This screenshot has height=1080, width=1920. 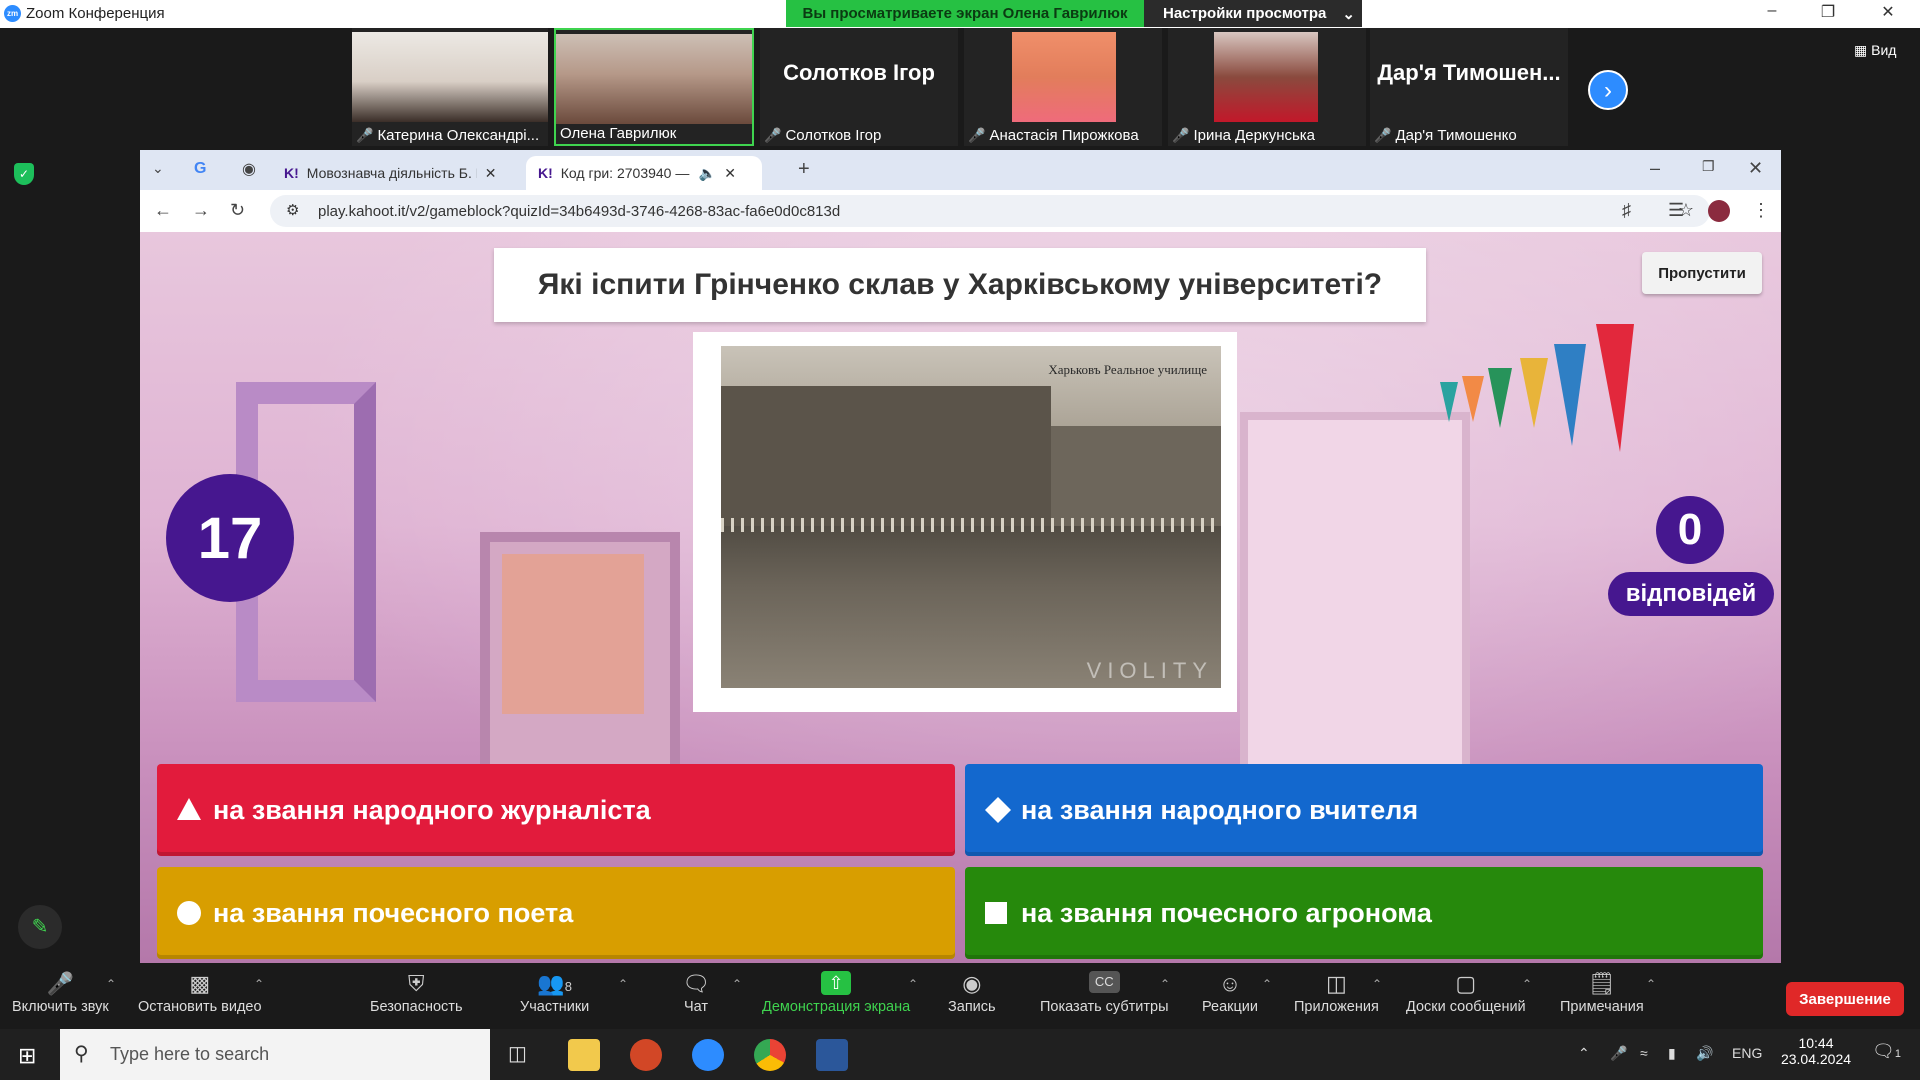 I want to click on answer-square: на звання почесного агронома, so click(x=1364, y=913).